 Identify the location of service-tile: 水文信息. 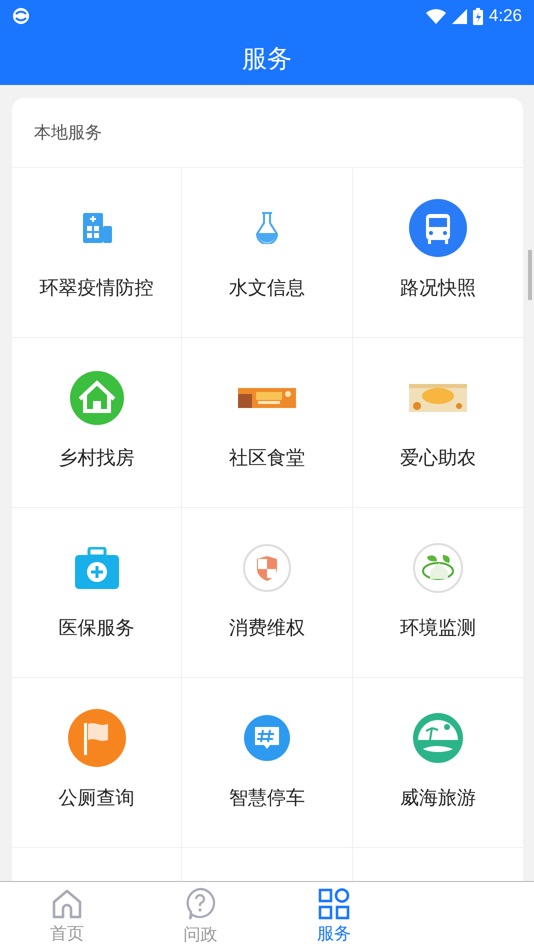
(267, 253).